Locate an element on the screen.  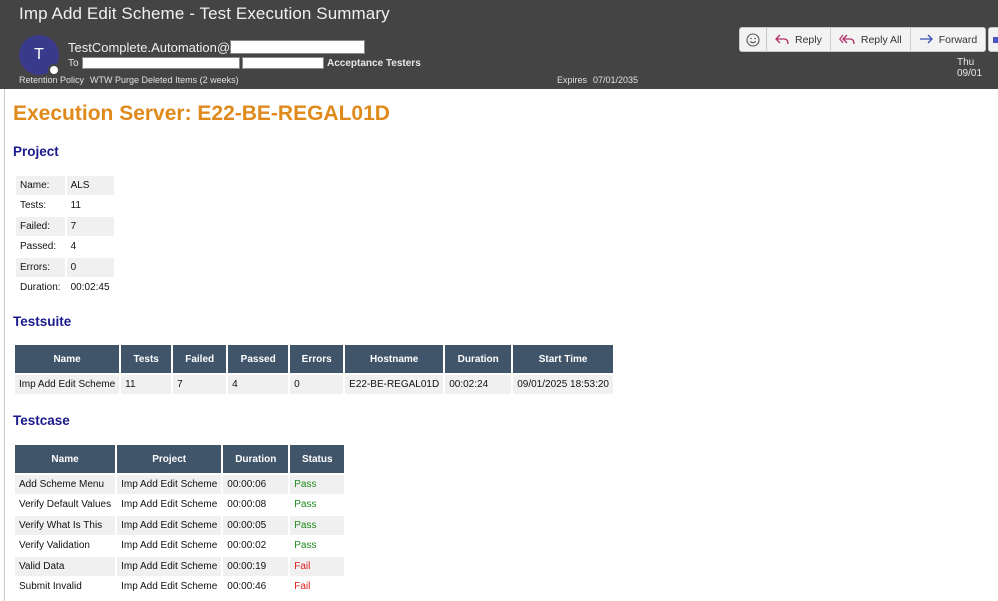
column-header: Passed is located at coordinates (258, 359).